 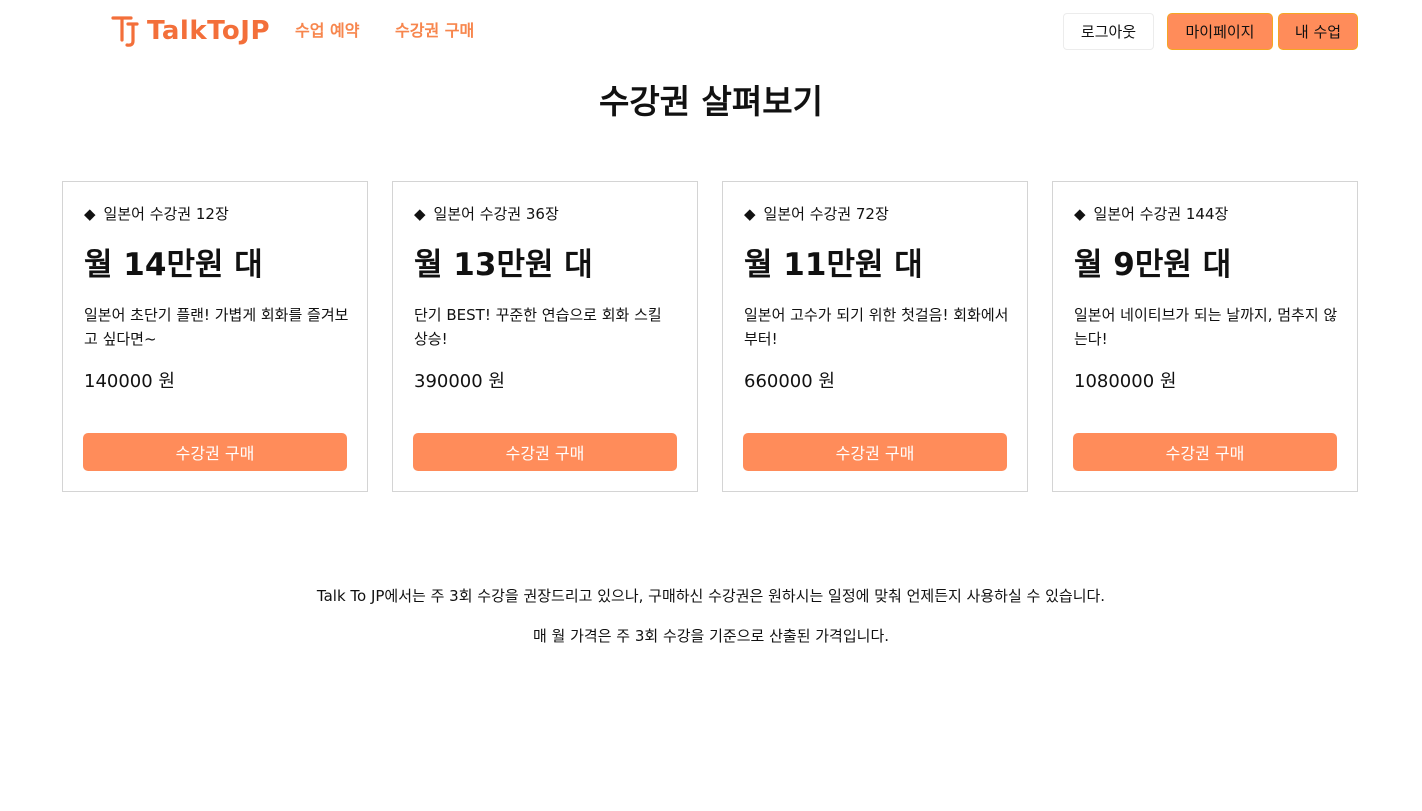 What do you see at coordinates (711, 32) in the screenshot?
I see `top-navigation-bar: TalkToJP 수업 예약 수강권 구매 로그아웃 마이페이지 내 수업` at bounding box center [711, 32].